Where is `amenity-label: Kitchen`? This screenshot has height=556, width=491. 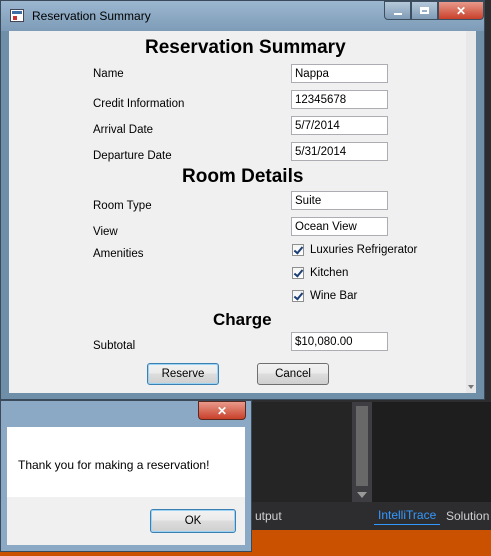 amenity-label: Kitchen is located at coordinates (329, 273).